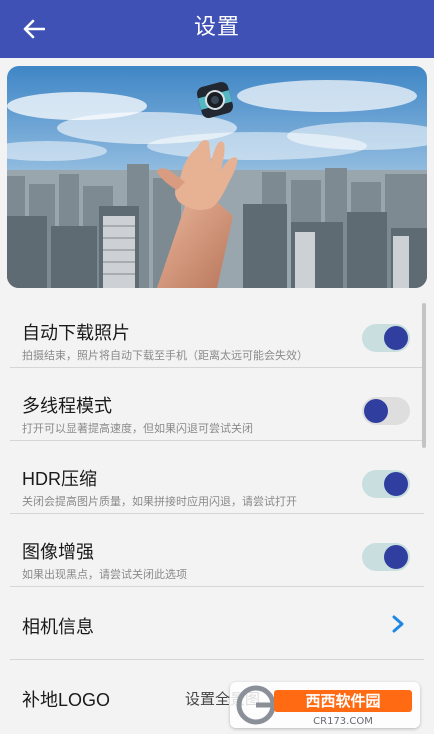  I want to click on multithread-toggle, so click(386, 411).